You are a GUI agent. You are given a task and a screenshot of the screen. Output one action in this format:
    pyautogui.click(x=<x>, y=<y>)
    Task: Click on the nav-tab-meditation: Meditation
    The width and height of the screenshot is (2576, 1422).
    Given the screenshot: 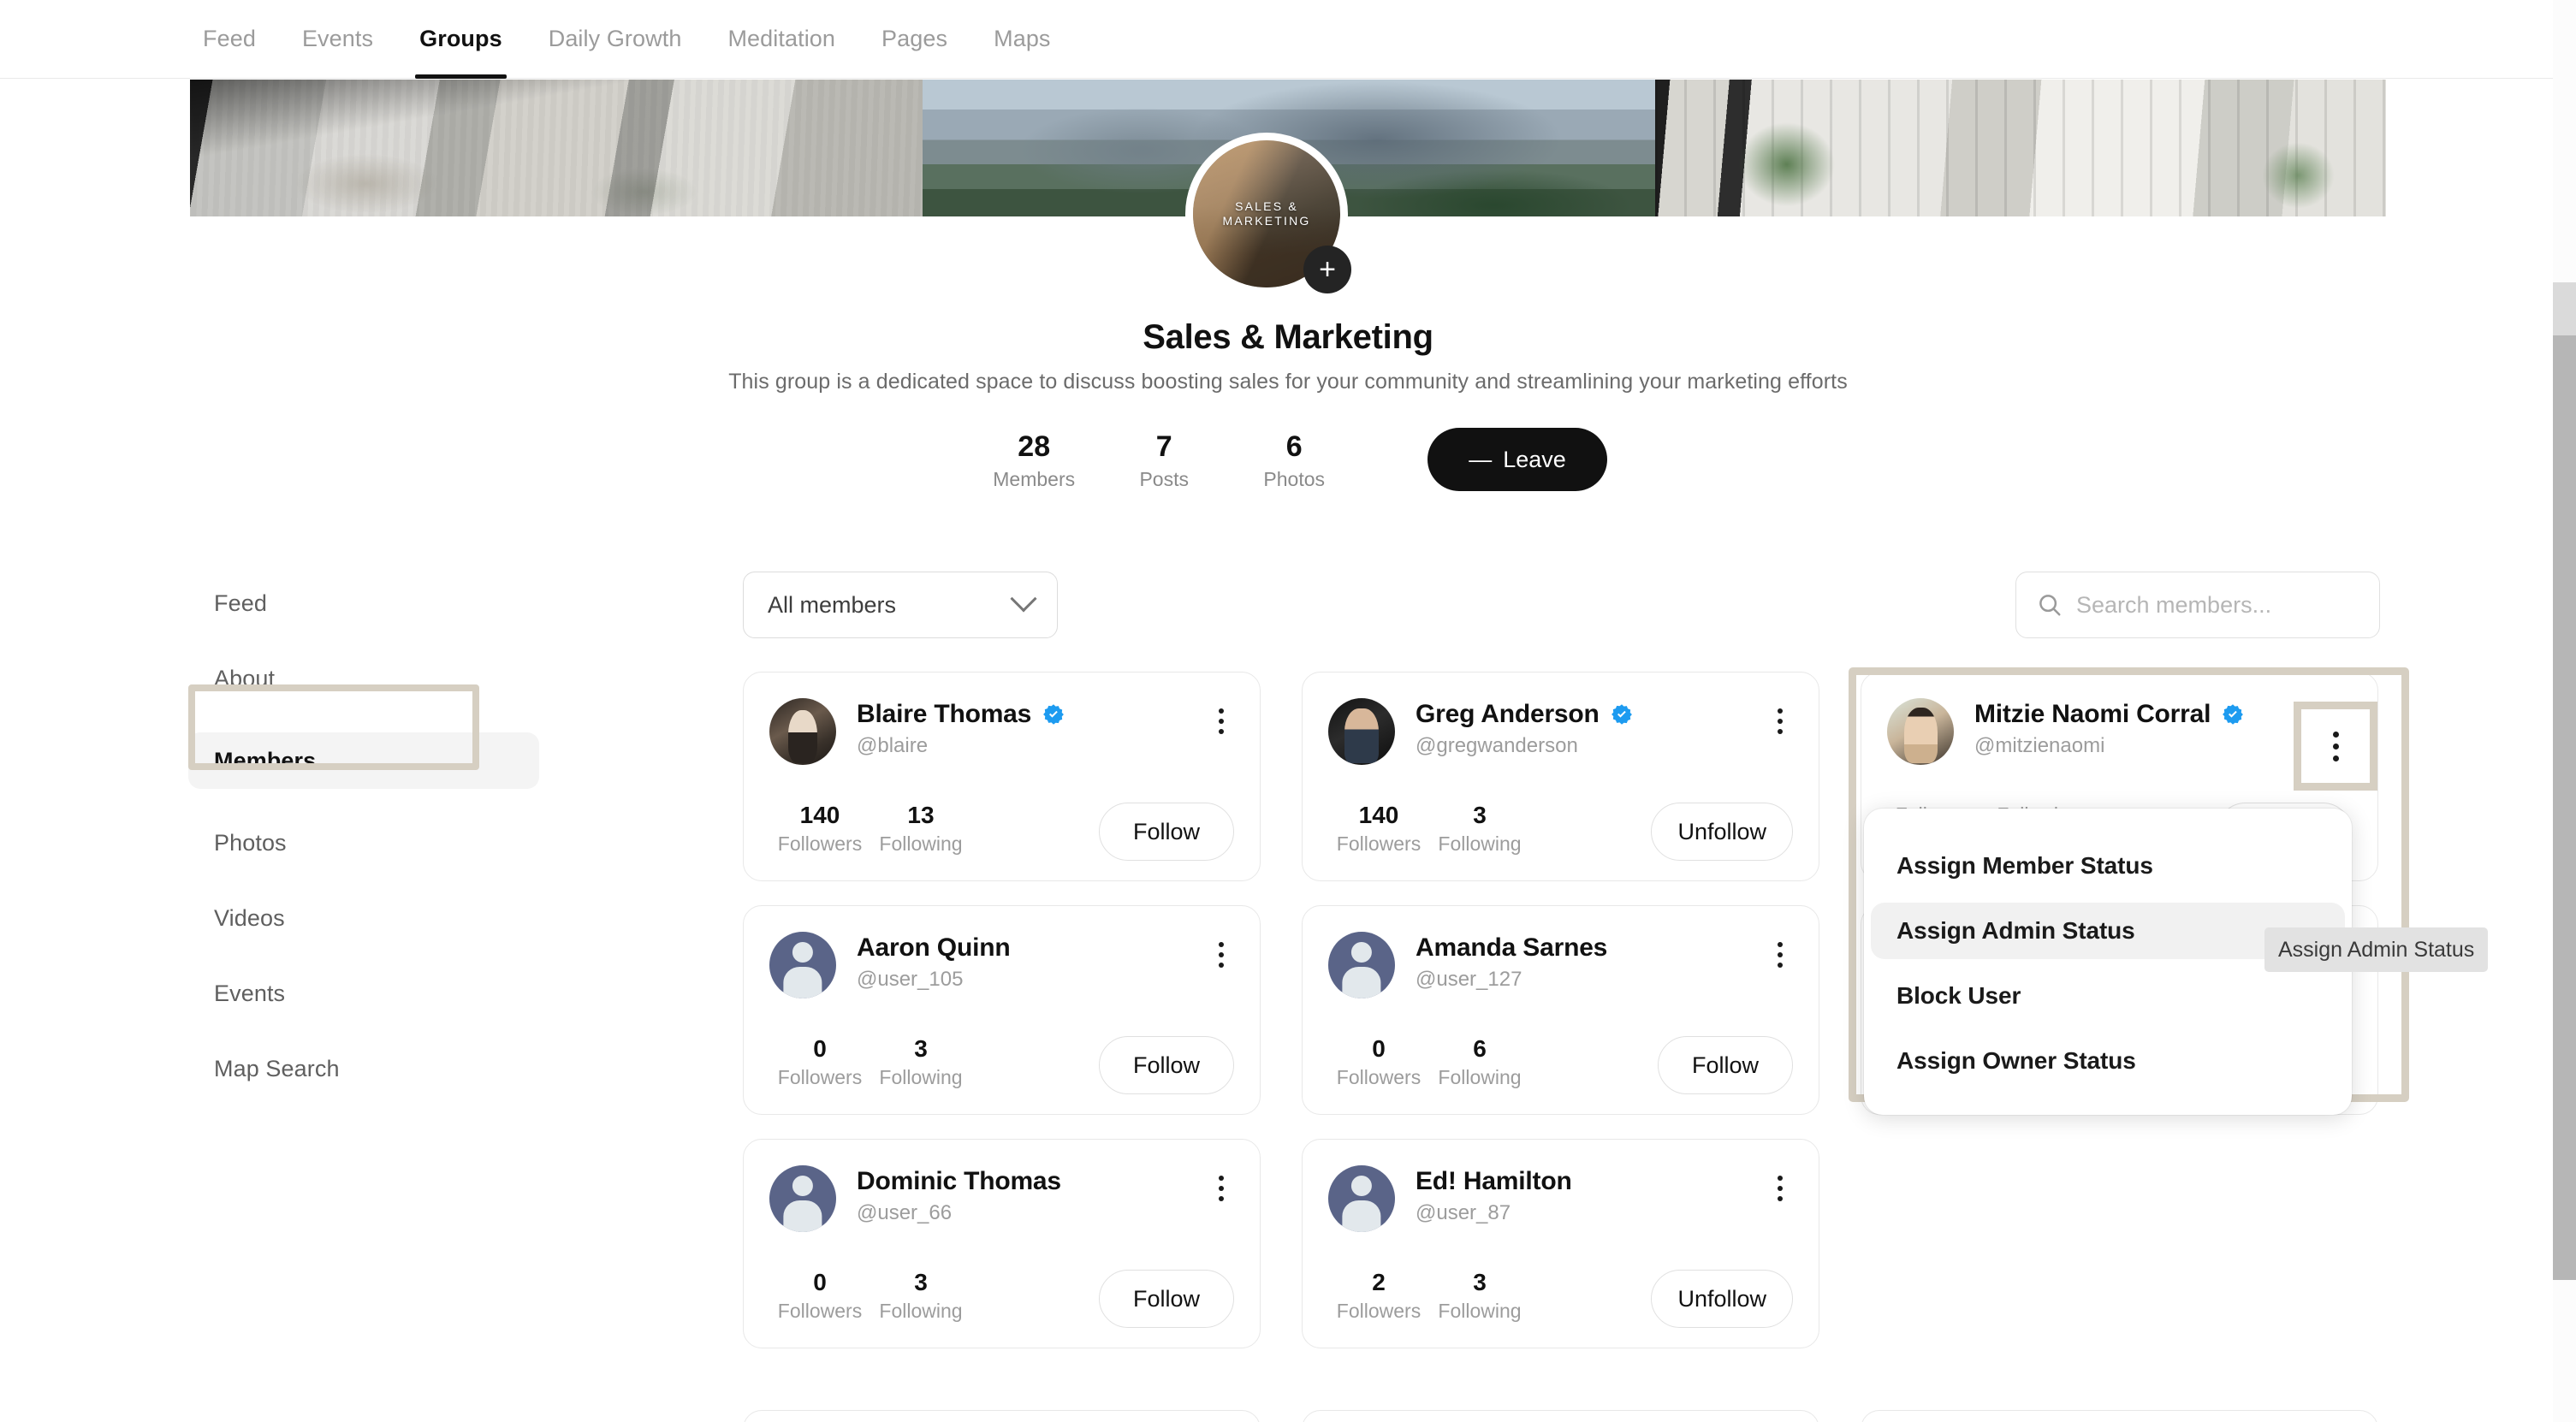 What is the action you would take?
    pyautogui.click(x=781, y=39)
    